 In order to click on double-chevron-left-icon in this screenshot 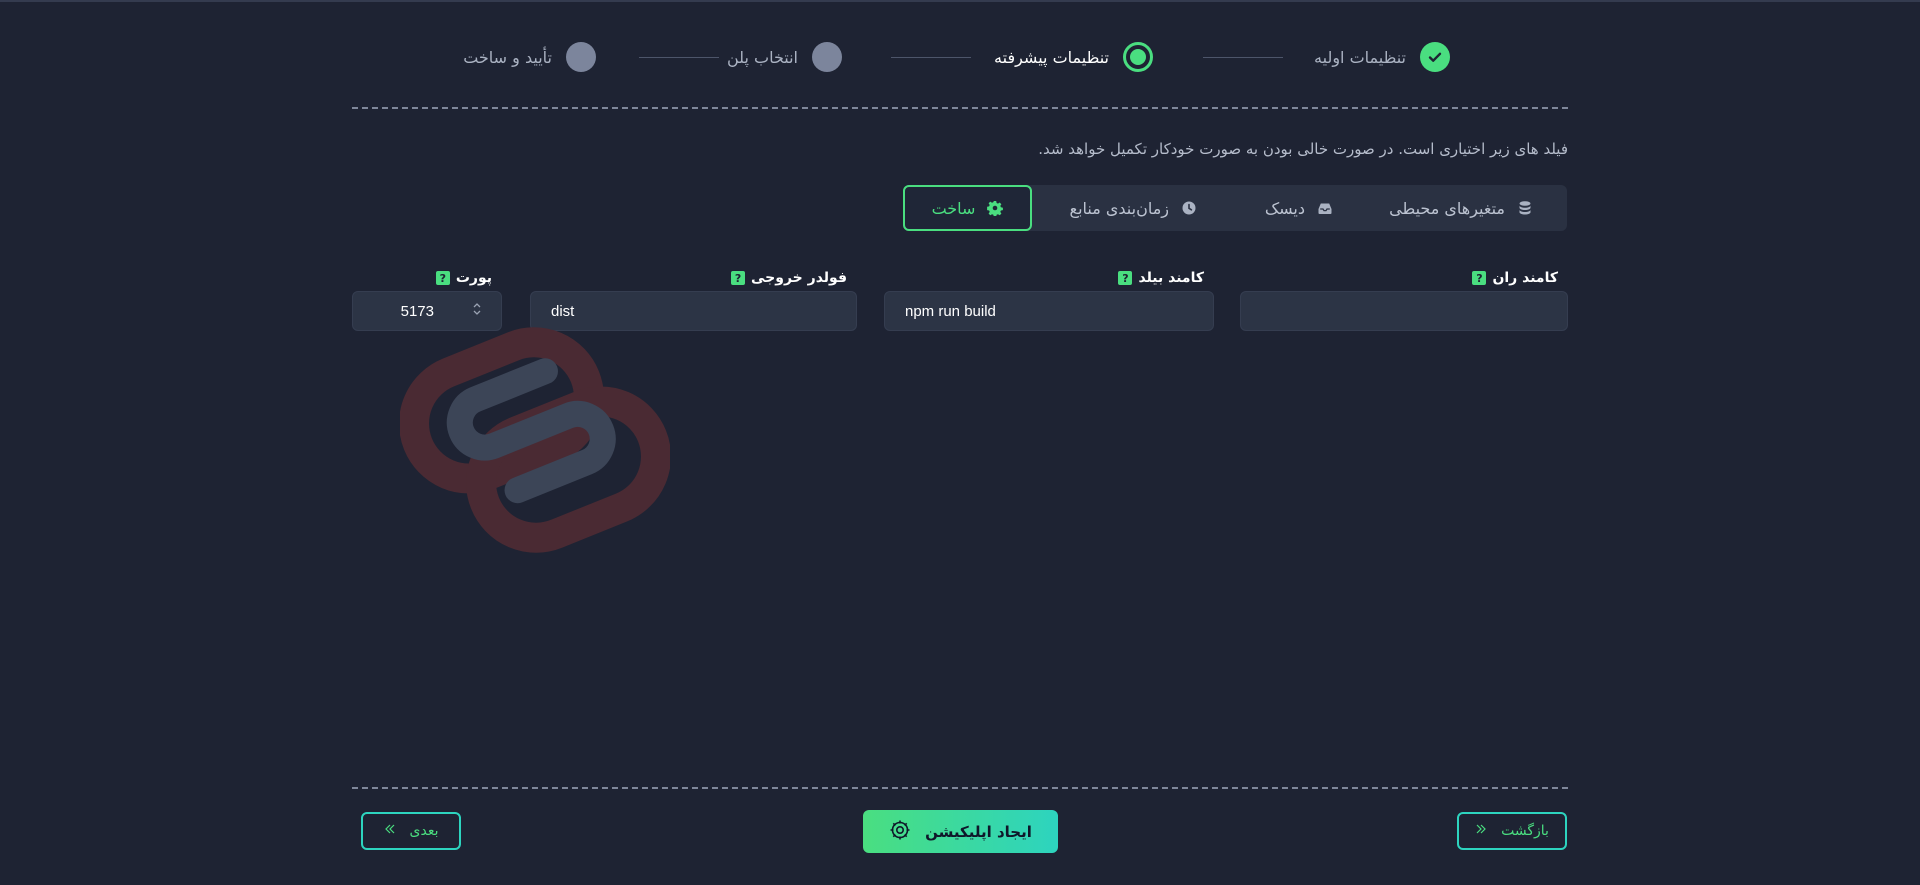, I will do `click(390, 831)`.